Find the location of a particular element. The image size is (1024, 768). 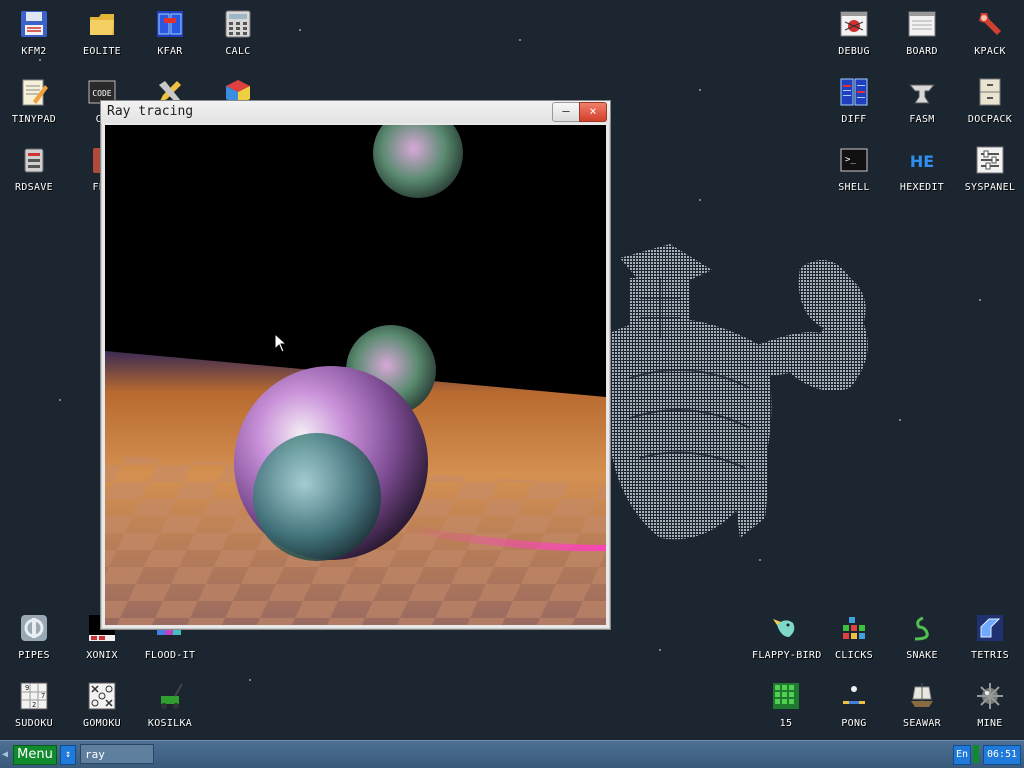

desktop-icon-label: SUDOKU is located at coordinates (34, 723).